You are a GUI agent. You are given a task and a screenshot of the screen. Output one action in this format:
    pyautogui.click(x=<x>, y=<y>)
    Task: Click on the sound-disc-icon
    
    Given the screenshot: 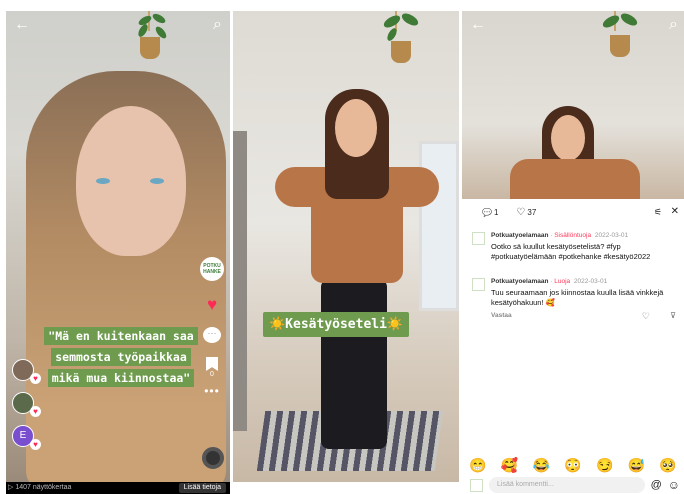 What is the action you would take?
    pyautogui.click(x=213, y=458)
    